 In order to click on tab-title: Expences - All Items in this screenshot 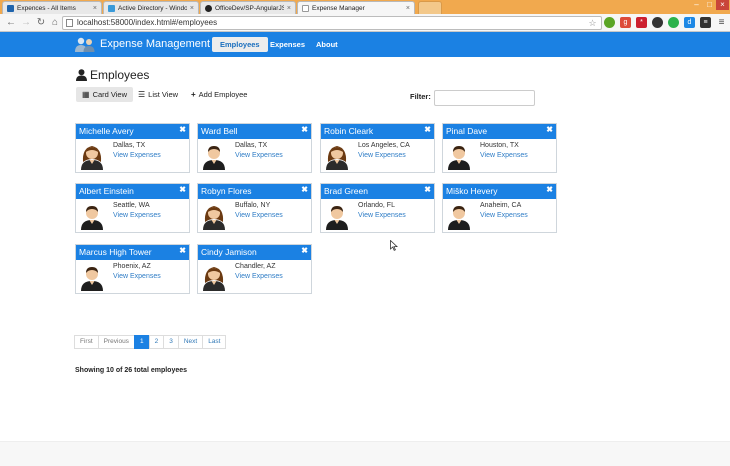, I will do `click(46, 8)`.